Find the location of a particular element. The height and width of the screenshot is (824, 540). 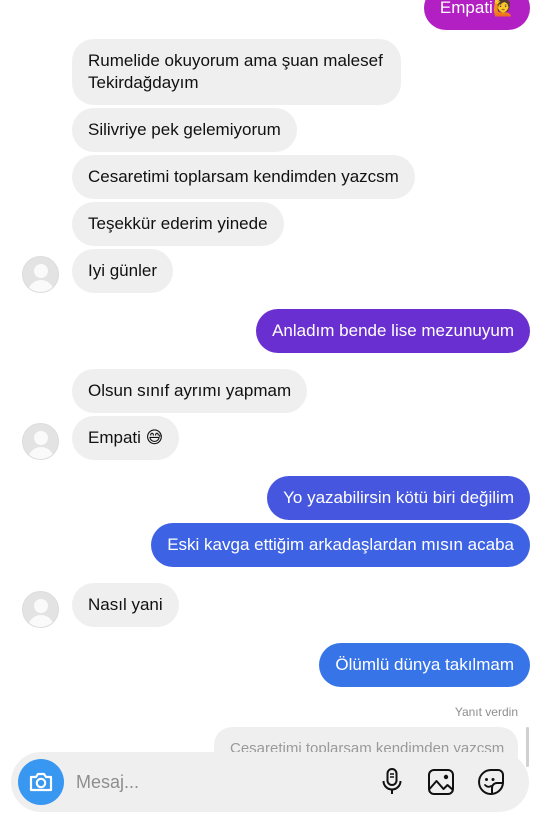

message-incoming: Nasıl yani is located at coordinates (125, 605).